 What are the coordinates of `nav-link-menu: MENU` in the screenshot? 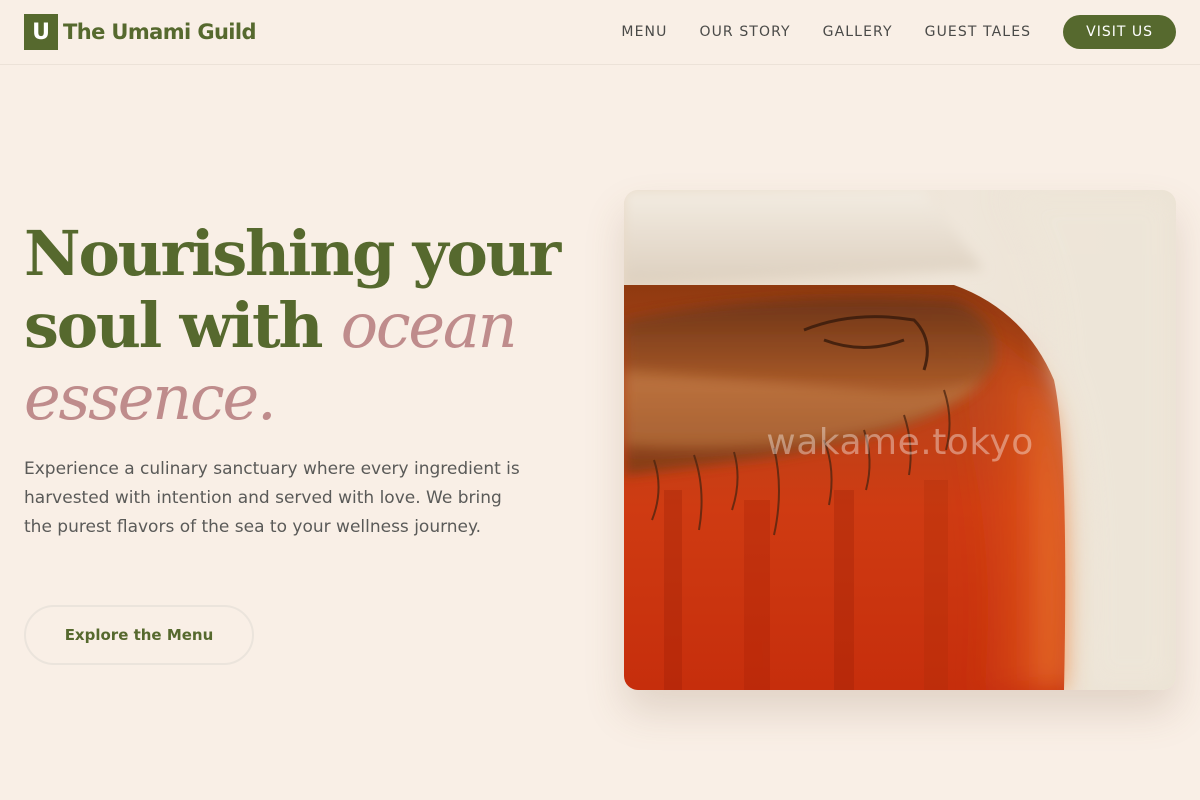 It's located at (644, 32).